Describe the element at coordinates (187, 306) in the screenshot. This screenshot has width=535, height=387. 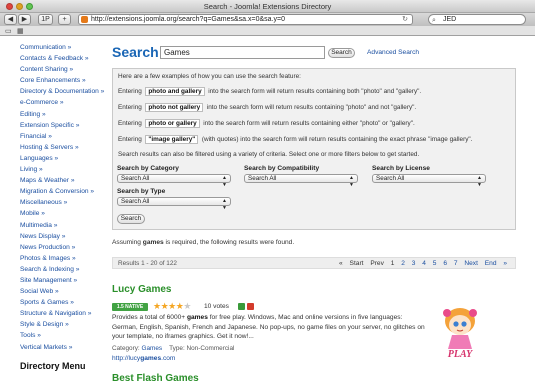
I see `star-empty-icon: ★` at that location.